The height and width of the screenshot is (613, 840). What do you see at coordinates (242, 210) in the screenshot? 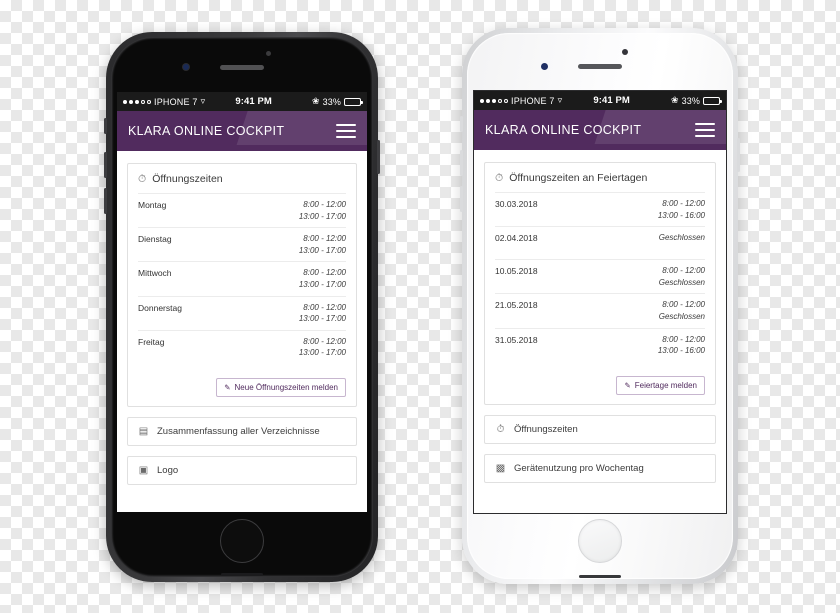
I see `table-row: Montag 8:00 - 12:00 13:00 - 17:00` at bounding box center [242, 210].